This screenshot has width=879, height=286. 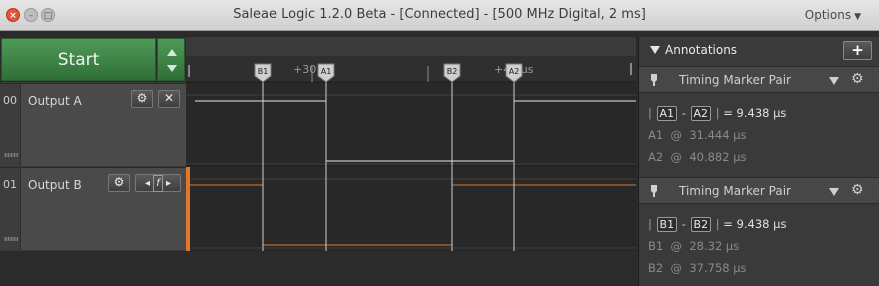 What do you see at coordinates (857, 17) in the screenshot?
I see `chevron-down-icon: ▼` at bounding box center [857, 17].